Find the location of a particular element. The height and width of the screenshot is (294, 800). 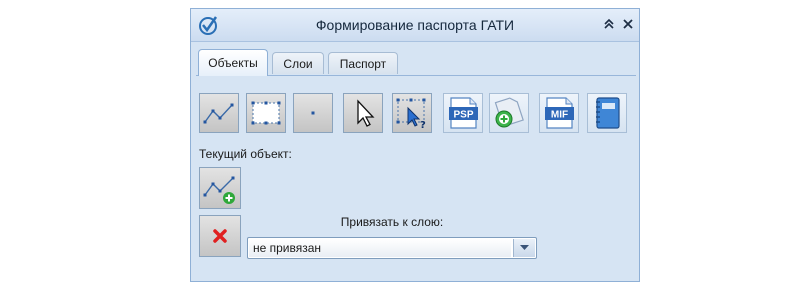

tab-objects: Объекты is located at coordinates (233, 62).